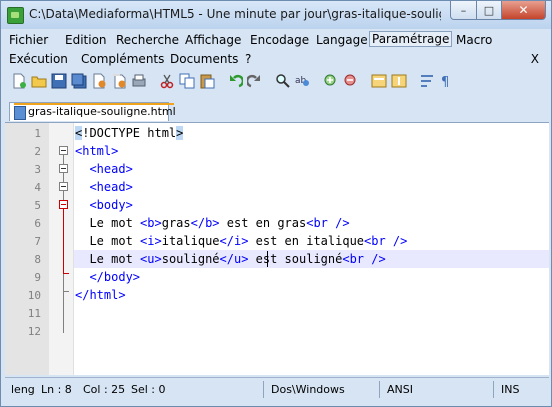 This screenshot has width=552, height=407. I want to click on fold-guide-tail, so click(63, 319).